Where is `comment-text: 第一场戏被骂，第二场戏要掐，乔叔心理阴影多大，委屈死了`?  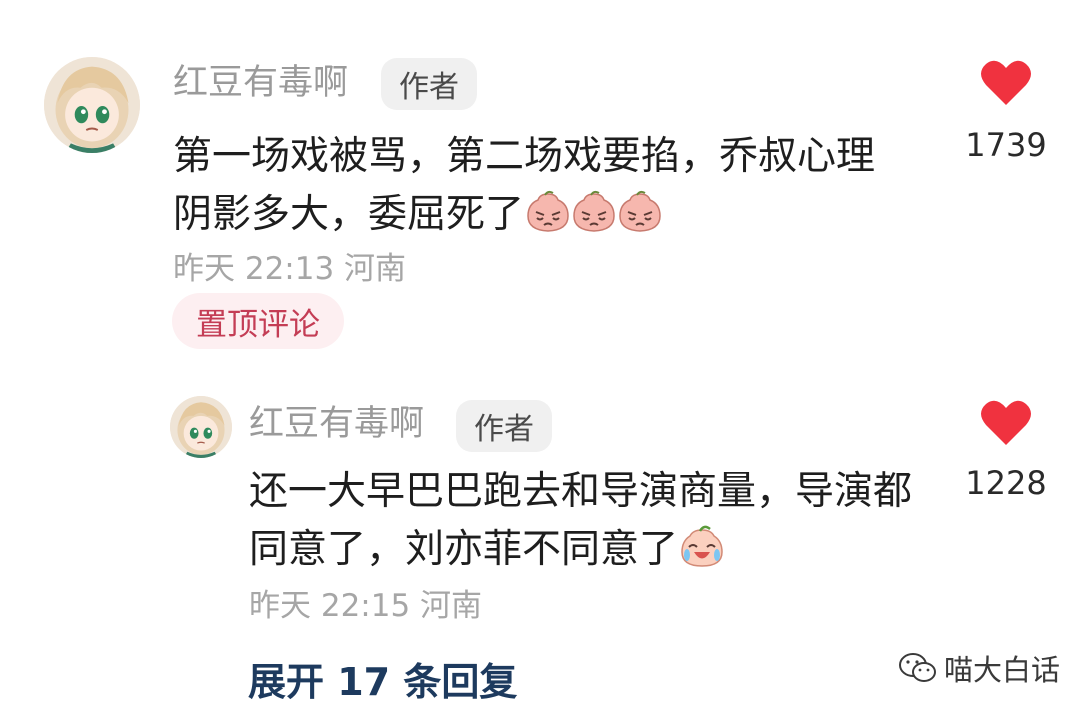 comment-text: 第一场戏被骂，第二场戏要掐，乔叔心理阴影多大，委屈死了 is located at coordinates (543, 186).